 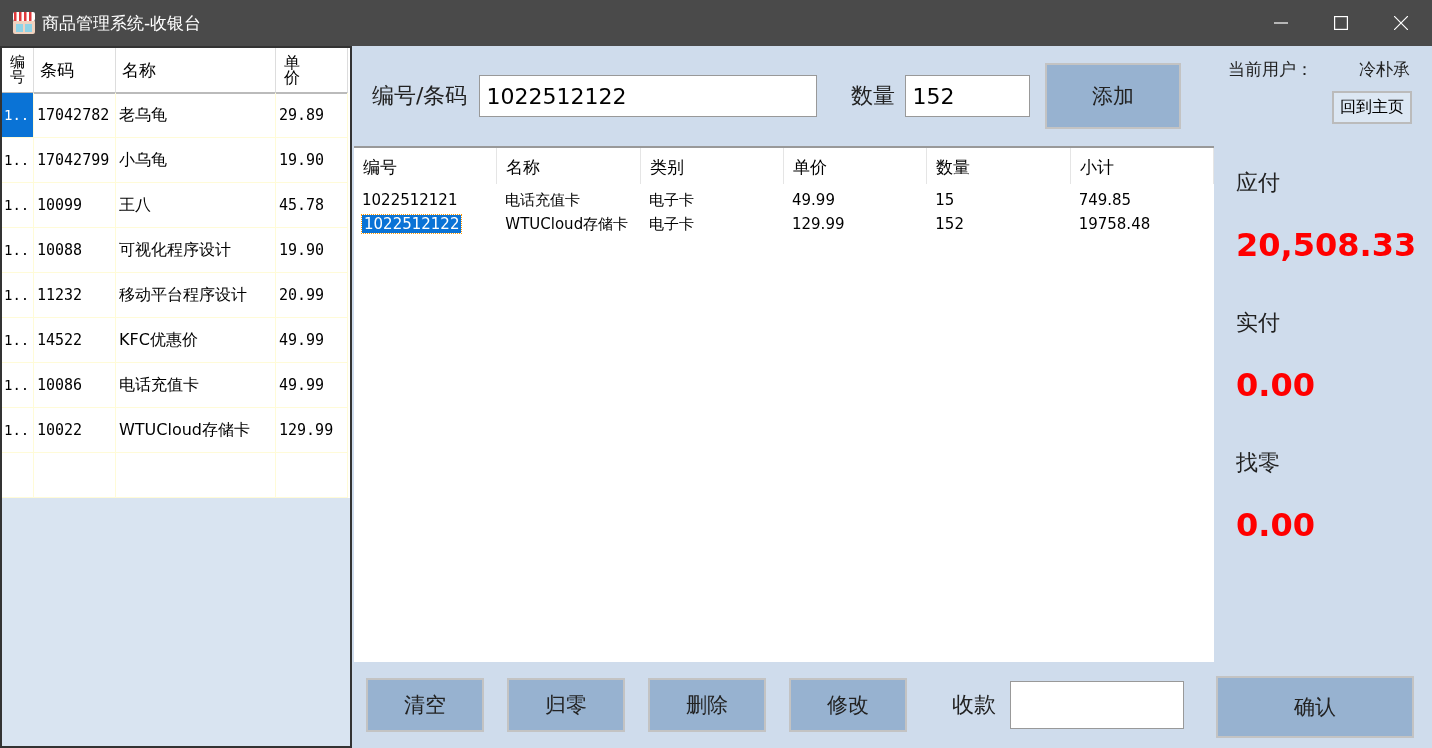 What do you see at coordinates (813, 200) in the screenshot?
I see `list-cell: 49.99` at bounding box center [813, 200].